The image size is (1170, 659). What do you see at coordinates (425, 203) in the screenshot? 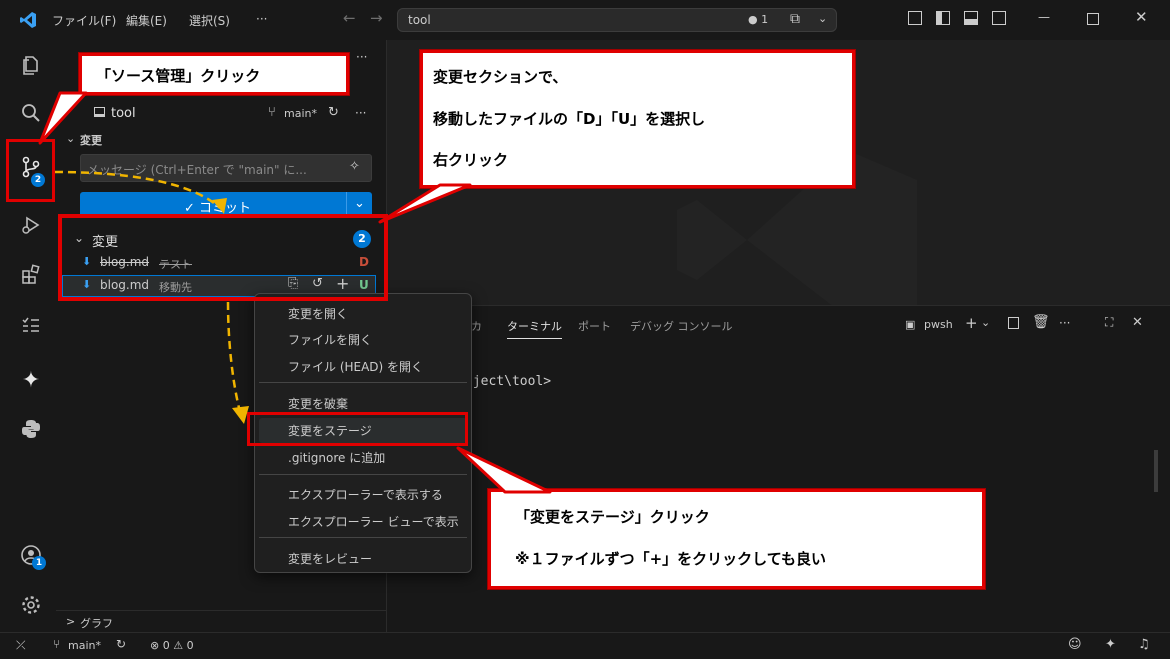
I see `callout-pointer-changes` at bounding box center [425, 203].